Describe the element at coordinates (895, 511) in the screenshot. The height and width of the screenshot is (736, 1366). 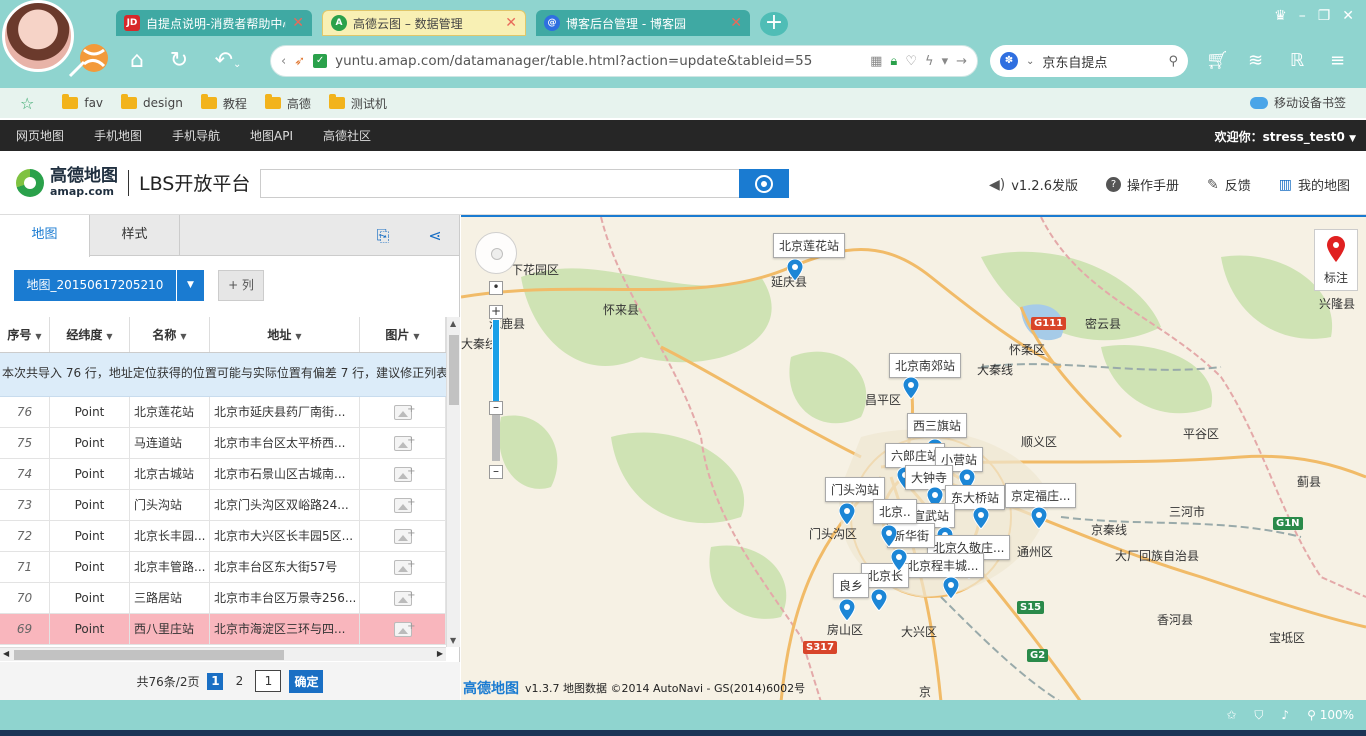
I see `marker-label: 北京..` at that location.